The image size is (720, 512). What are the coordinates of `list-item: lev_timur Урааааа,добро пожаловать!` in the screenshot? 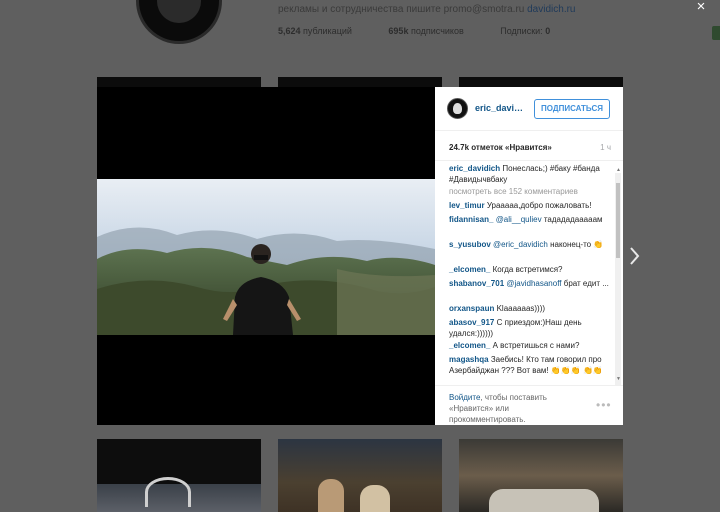 It's located at (530, 205).